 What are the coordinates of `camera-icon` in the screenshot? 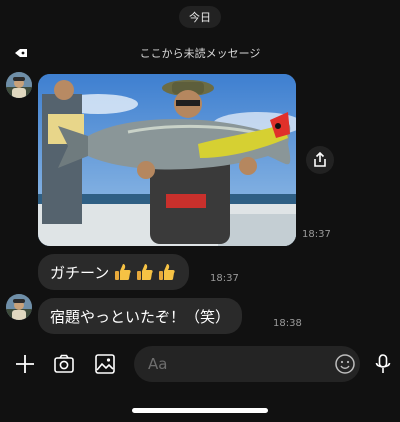 It's located at (64, 363).